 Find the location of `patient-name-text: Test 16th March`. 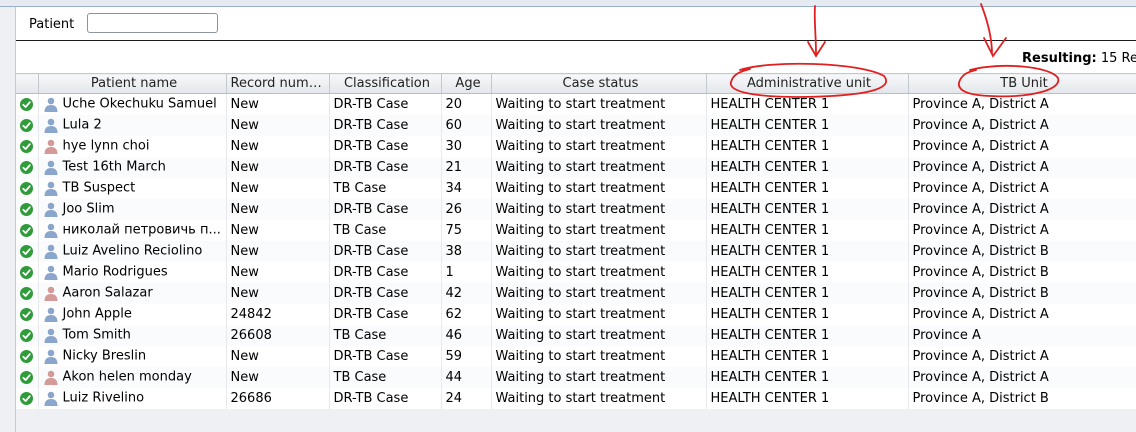

patient-name-text: Test 16th March is located at coordinates (114, 167).